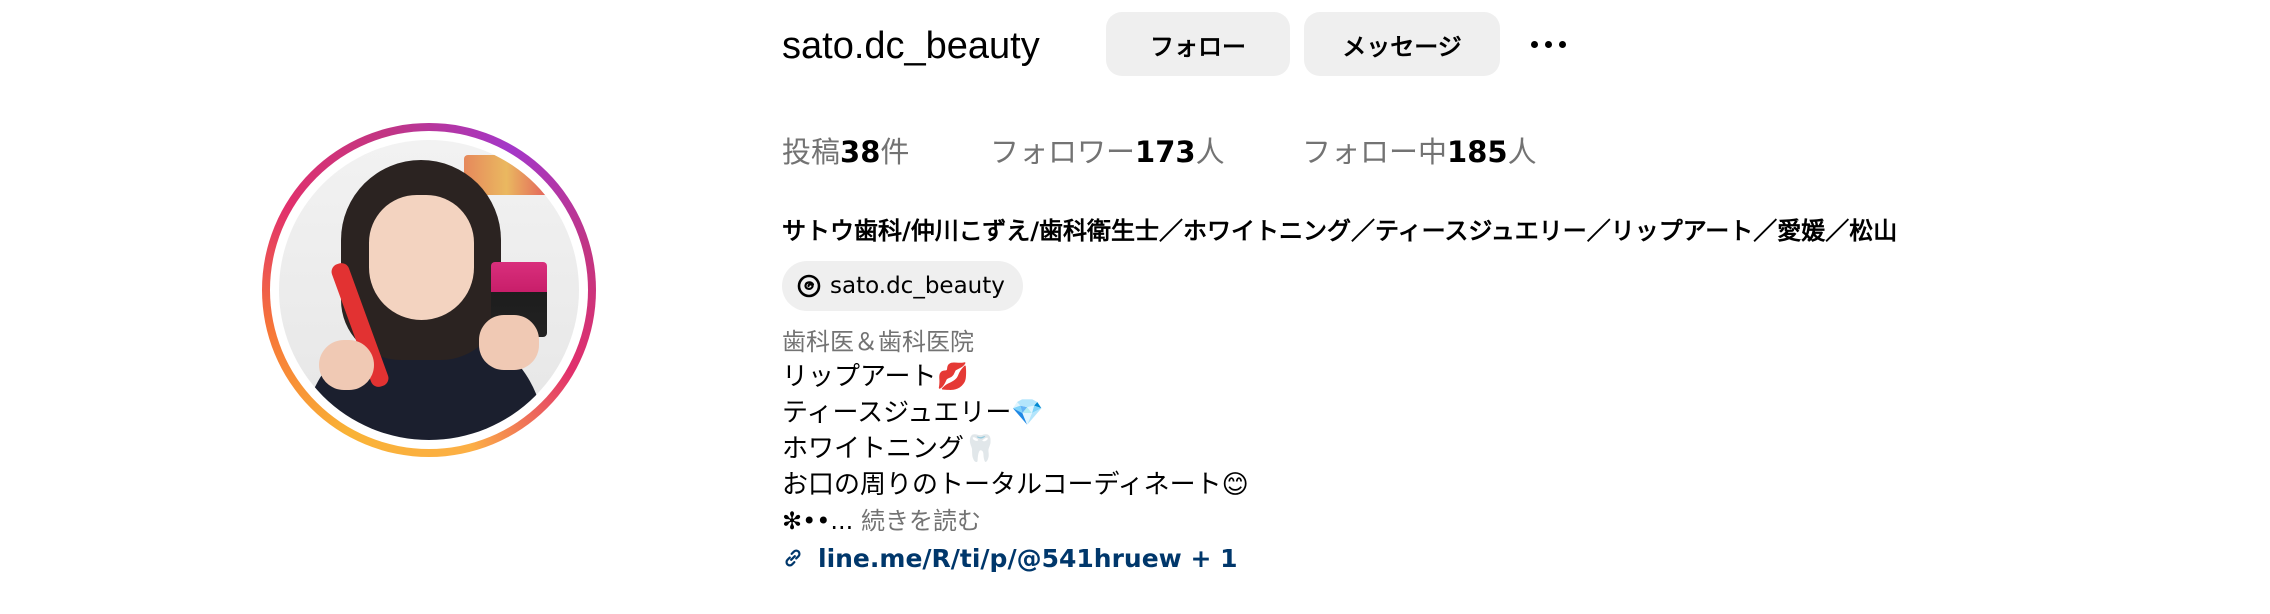 The width and height of the screenshot is (2270, 614). I want to click on posts-count: 38, so click(860, 152).